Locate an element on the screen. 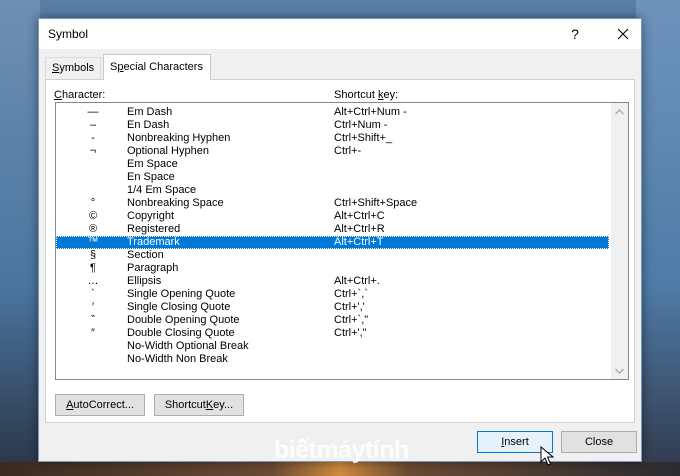 The image size is (680, 476). shortcut-key: Ctrl+- is located at coordinates (348, 151).